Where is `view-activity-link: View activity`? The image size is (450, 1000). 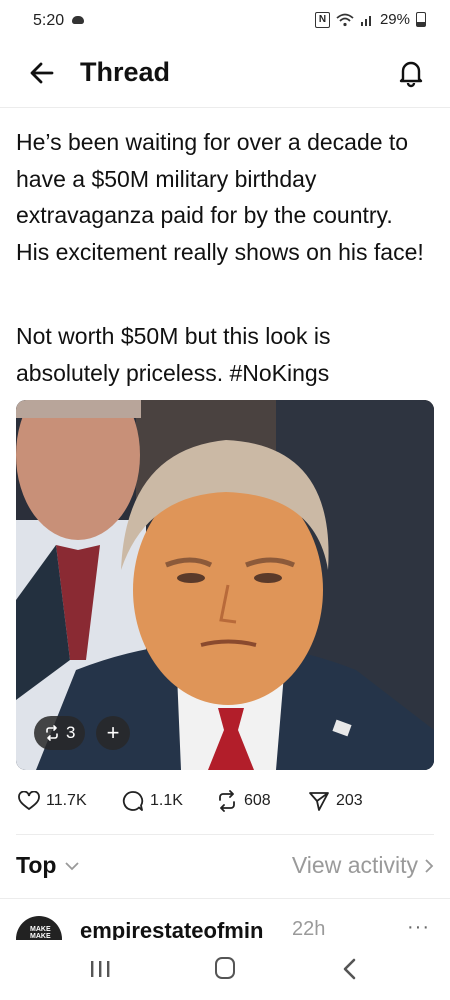 view-activity-link: View activity is located at coordinates (363, 865).